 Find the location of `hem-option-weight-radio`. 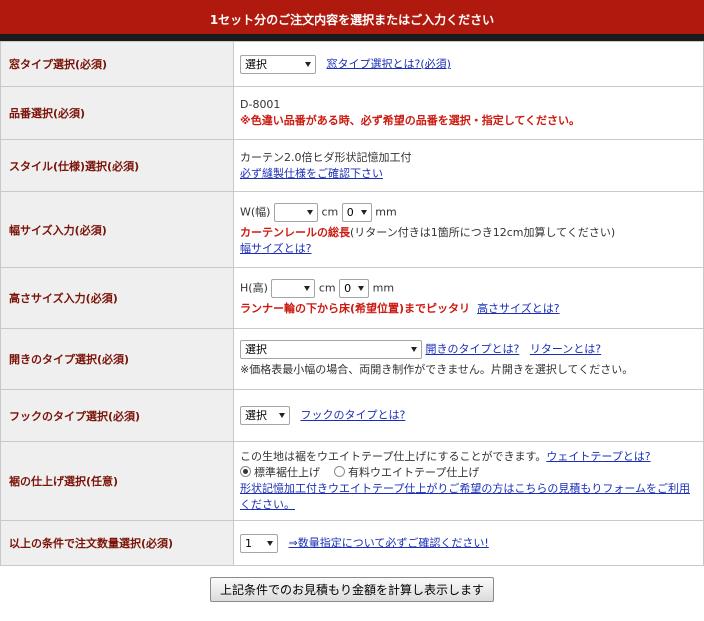

hem-option-weight-radio is located at coordinates (339, 471).